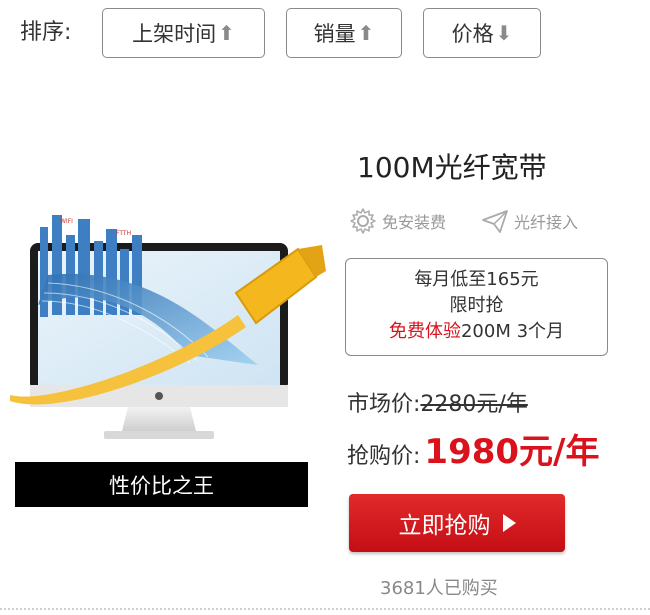 This screenshot has width=650, height=615. What do you see at coordinates (159, 396) in the screenshot?
I see `power-button-icon` at bounding box center [159, 396].